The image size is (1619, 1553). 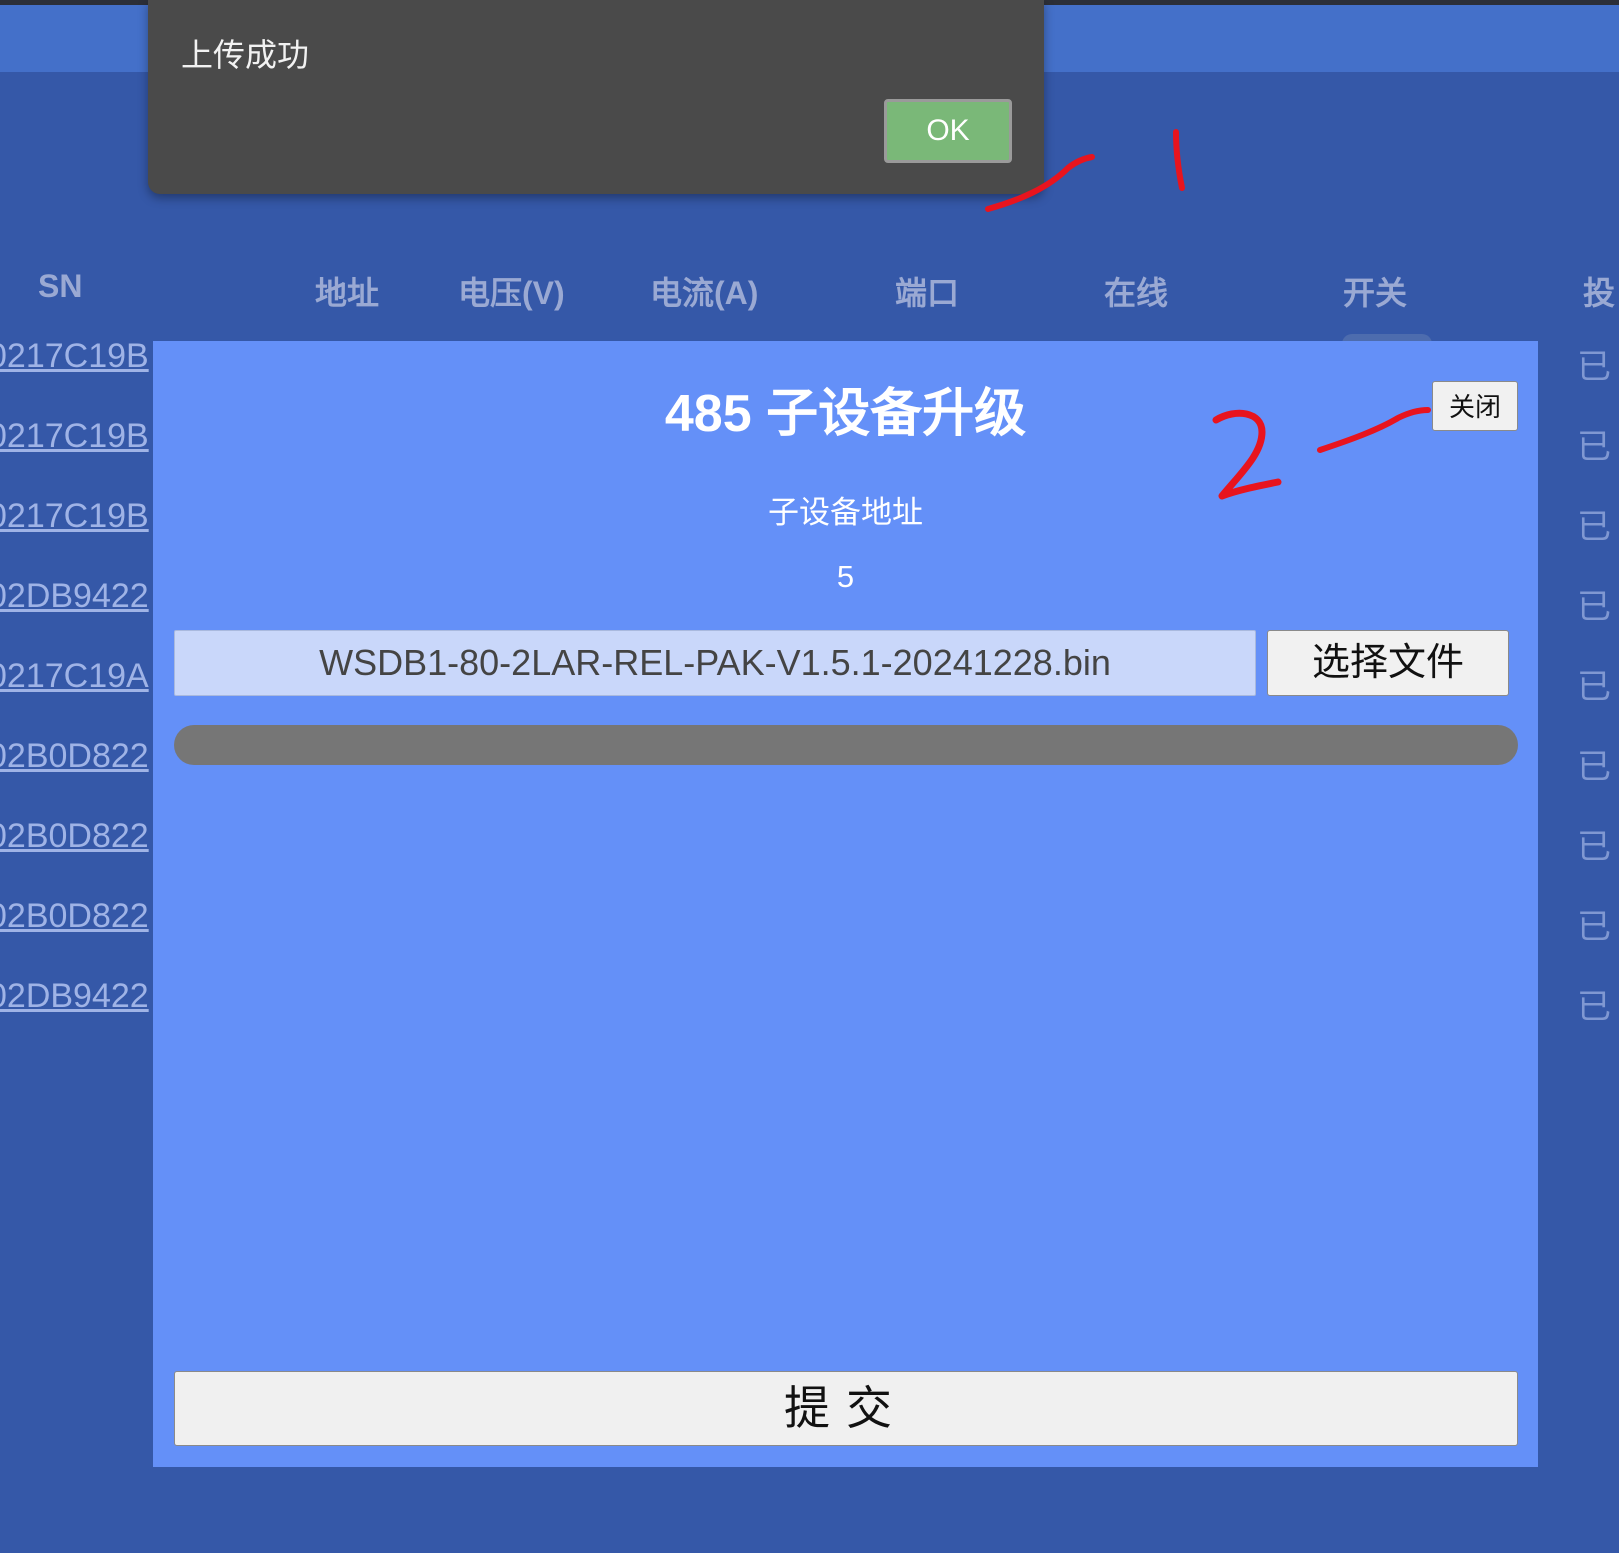 I want to click on dialog-title: 485 子设备升级, so click(x=845, y=414).